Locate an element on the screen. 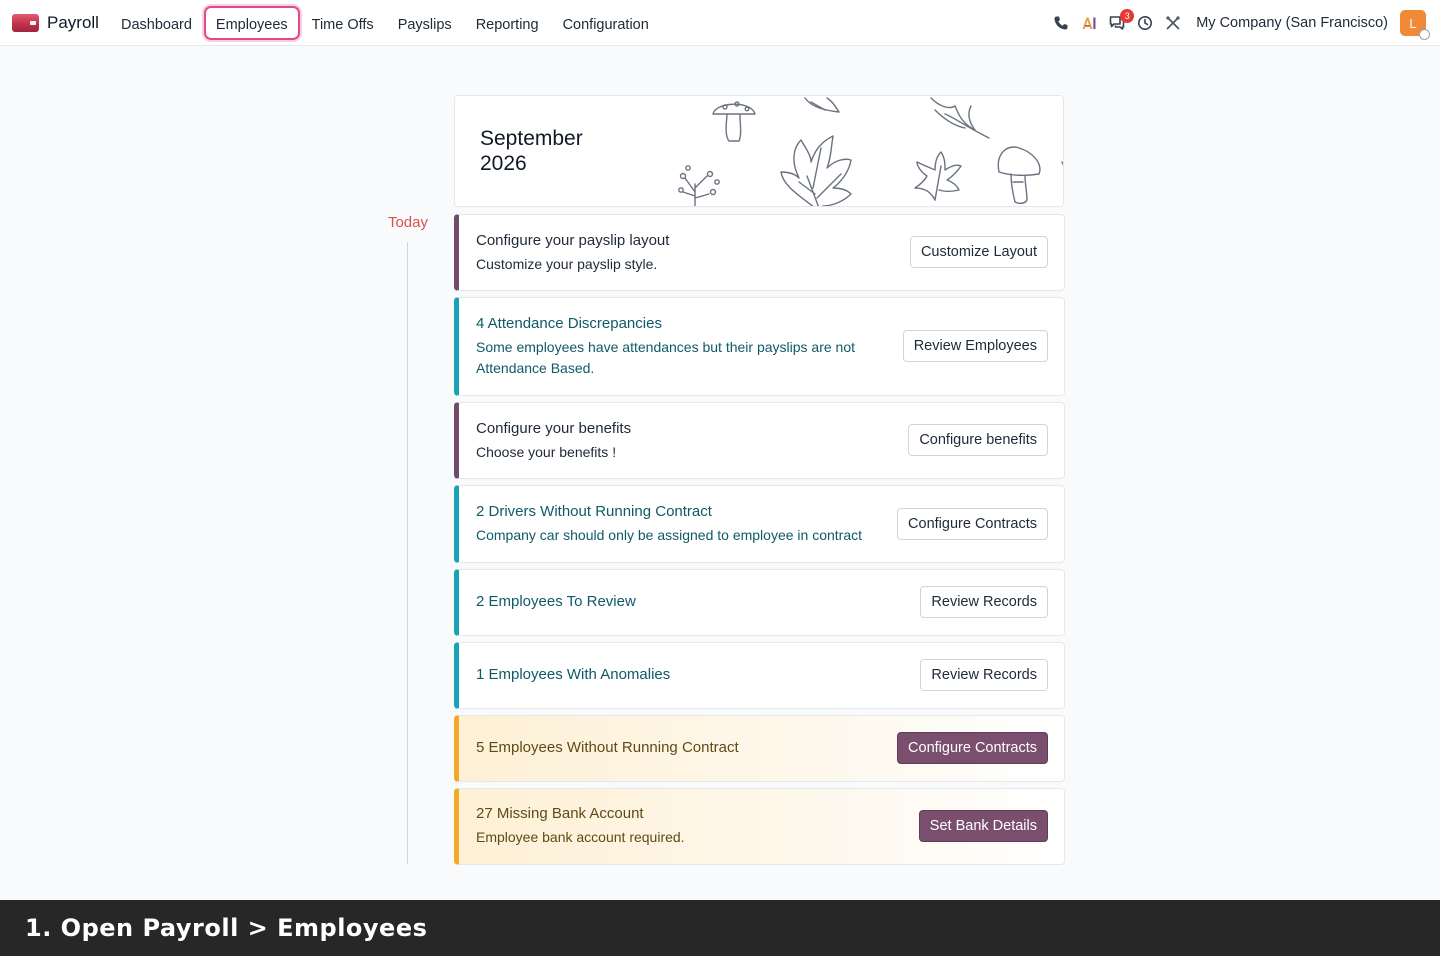 The width and height of the screenshot is (1440, 956). step-title: 1 Employees With Anomalies is located at coordinates (573, 674).